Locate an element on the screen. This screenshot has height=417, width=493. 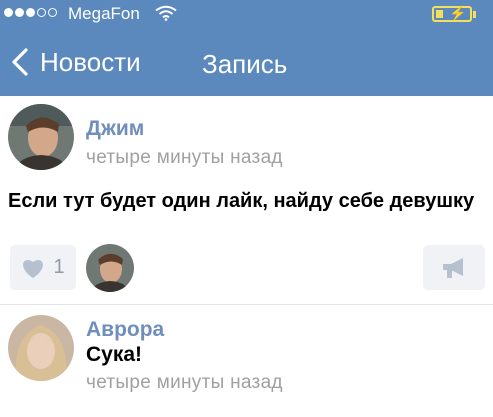
comment-text: Сука! is located at coordinates (114, 354).